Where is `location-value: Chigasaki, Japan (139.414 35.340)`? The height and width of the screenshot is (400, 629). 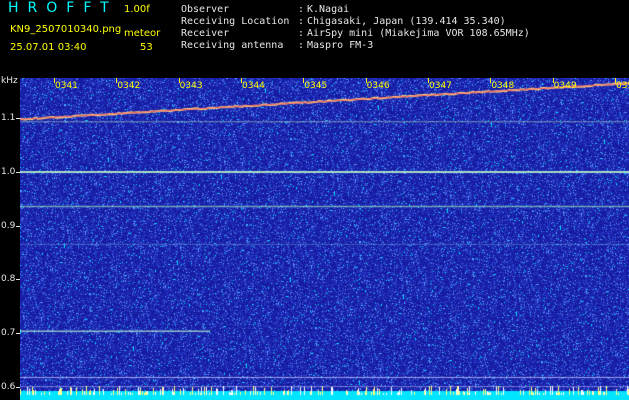
location-value: Chigasaki, Japan (139.414 35.340) is located at coordinates (406, 21).